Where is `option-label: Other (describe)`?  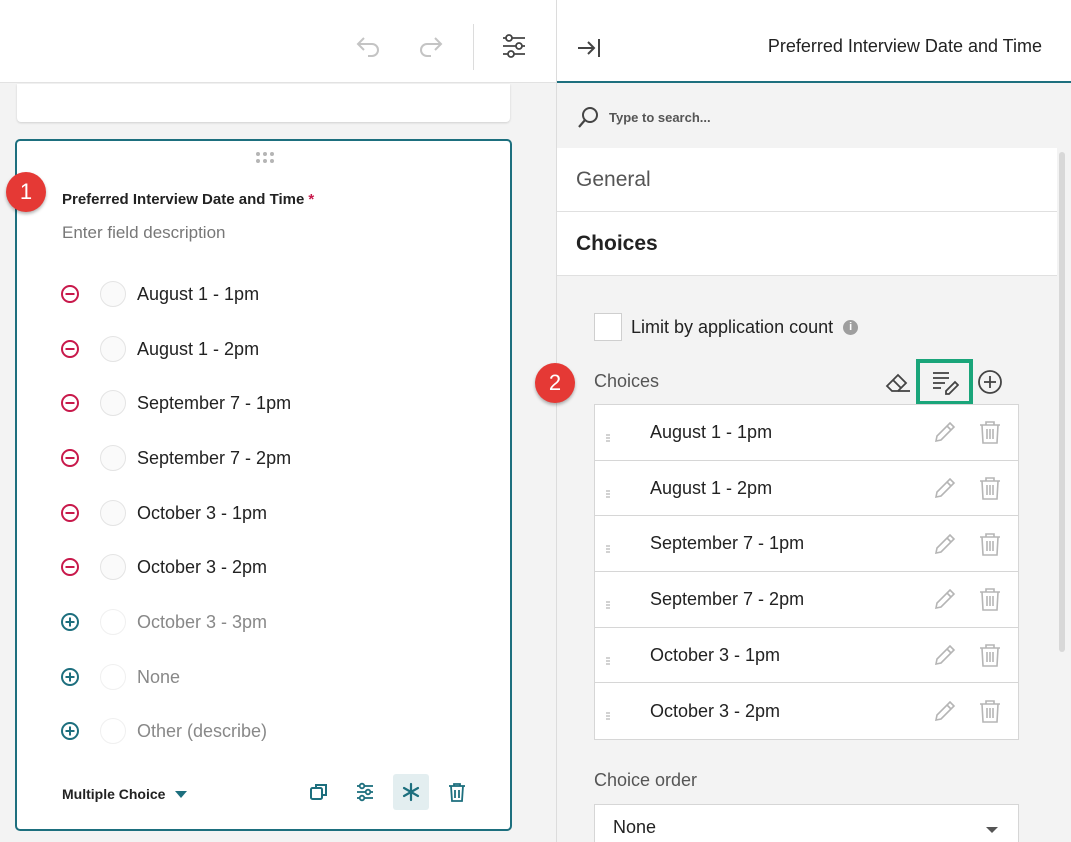 option-label: Other (describe) is located at coordinates (202, 731).